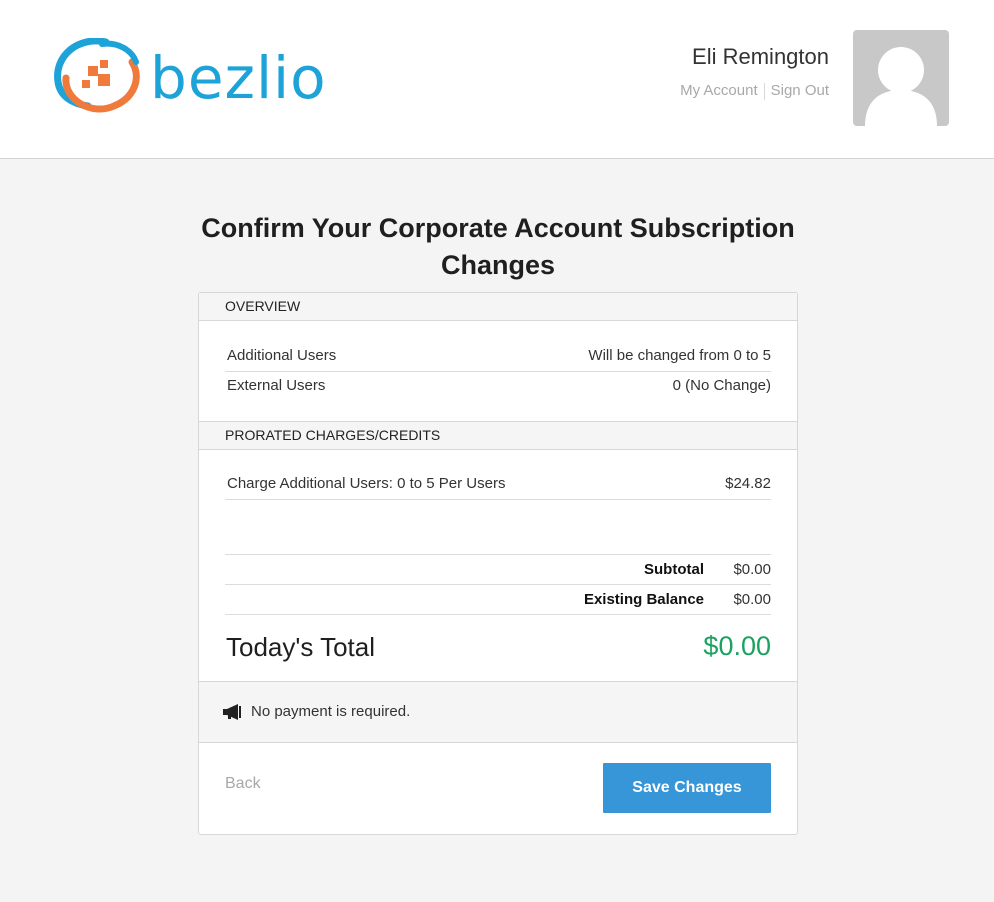 The height and width of the screenshot is (902, 994). I want to click on link-divider, so click(764, 91).